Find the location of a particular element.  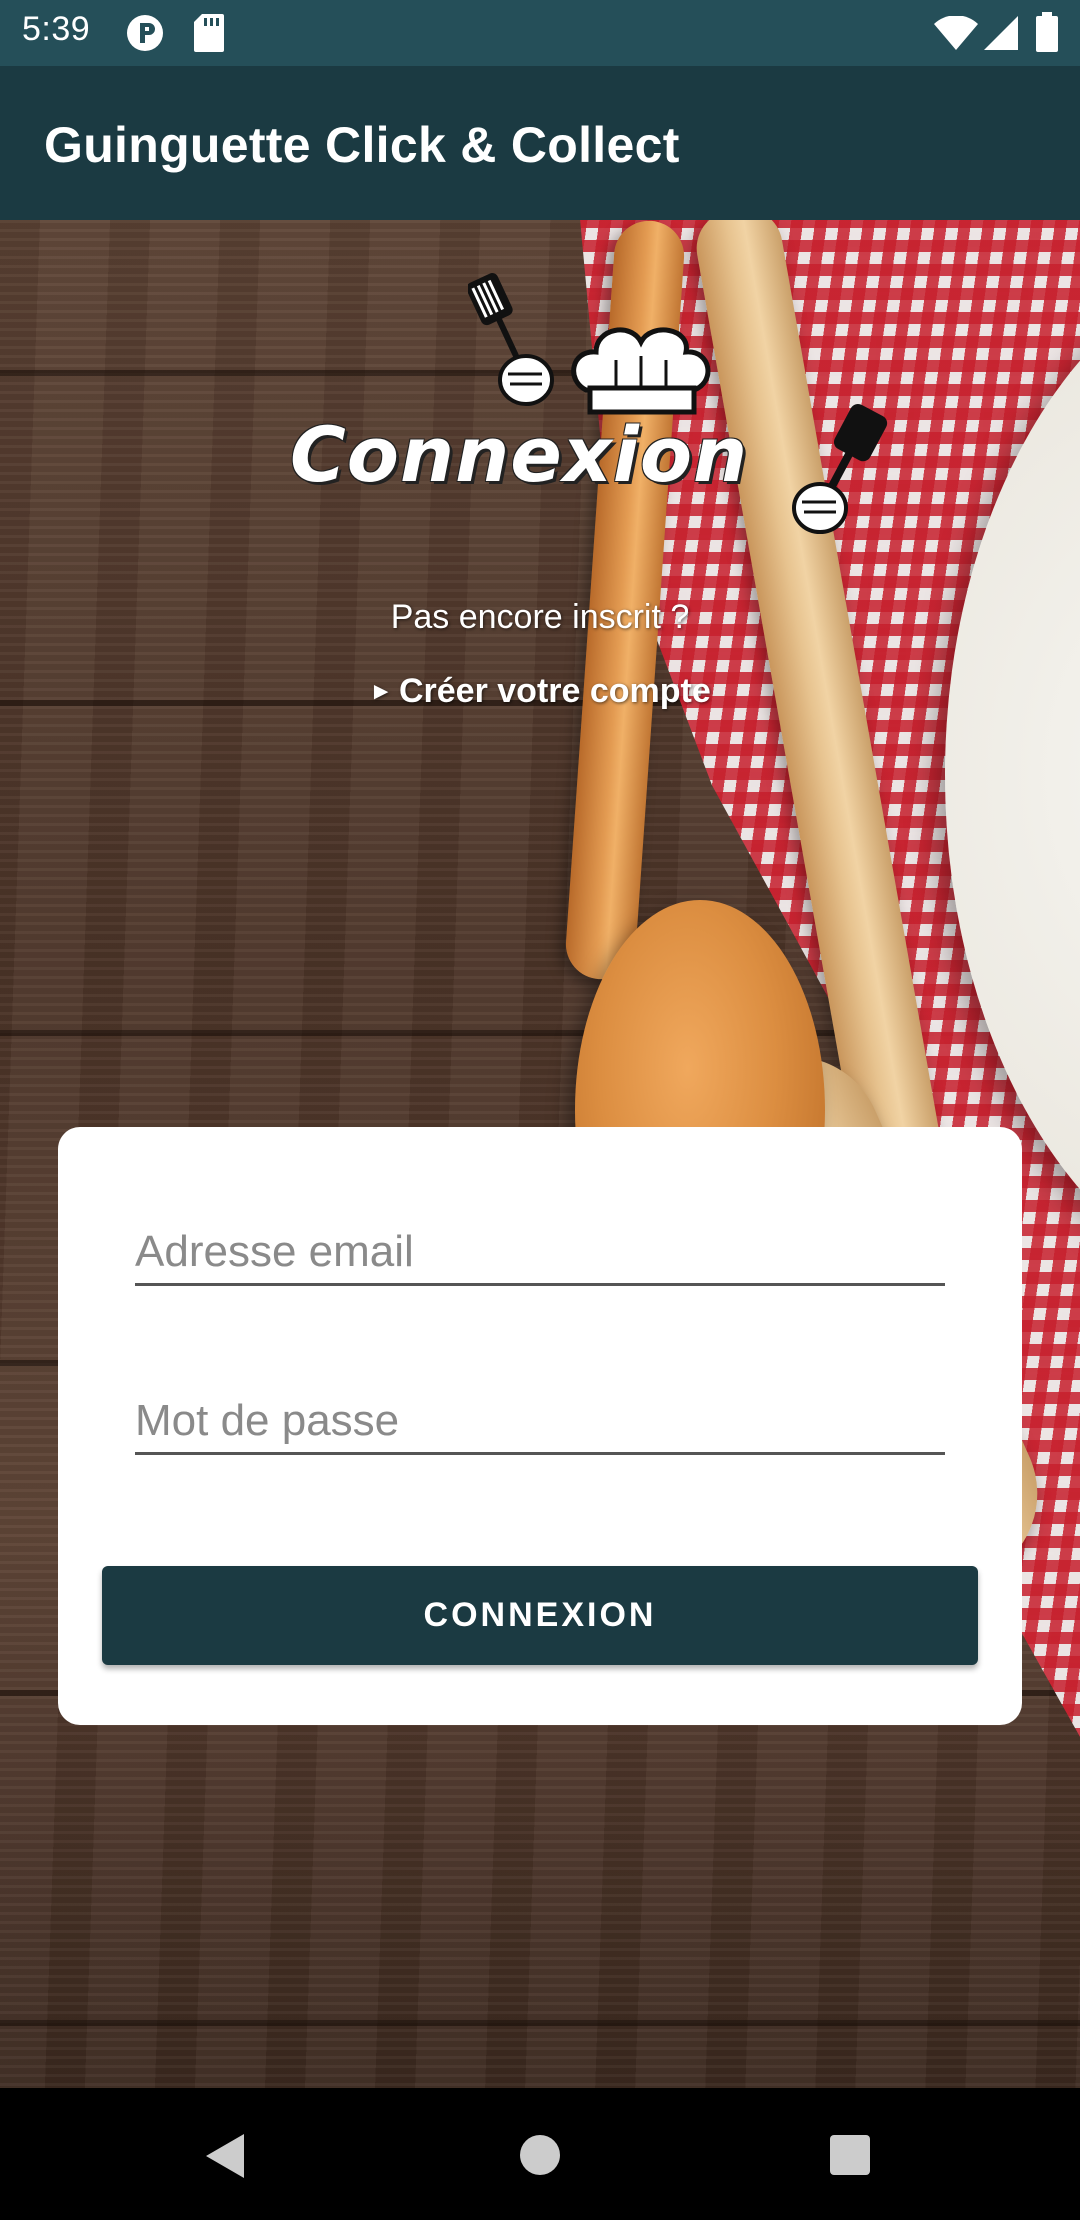

password-field is located at coordinates (540, 1418).